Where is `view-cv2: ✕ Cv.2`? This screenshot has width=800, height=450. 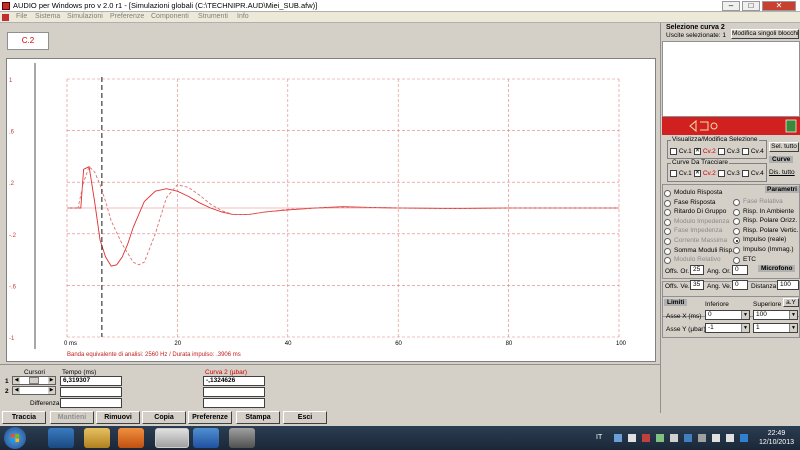 view-cv2: ✕ Cv.2 is located at coordinates (705, 151).